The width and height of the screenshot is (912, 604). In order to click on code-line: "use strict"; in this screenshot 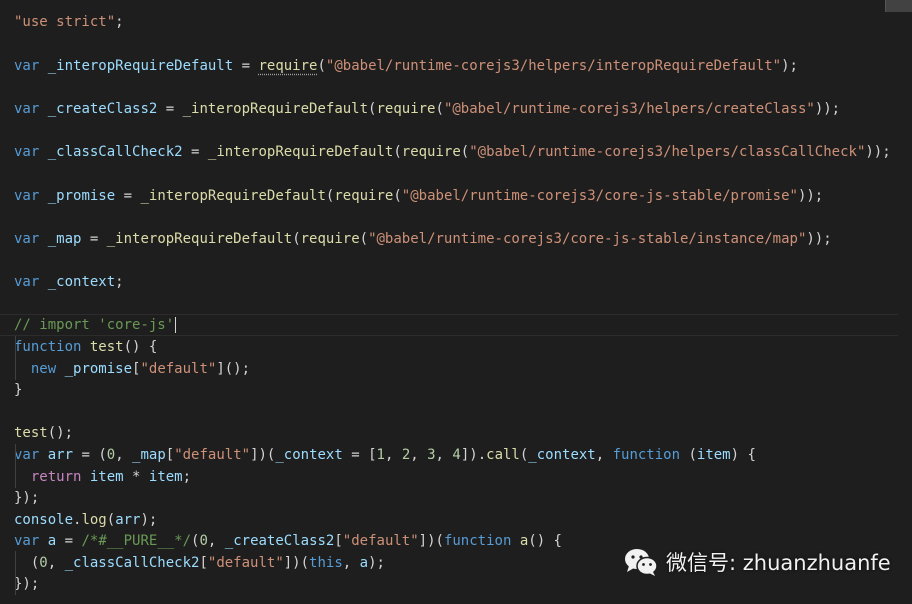, I will do `click(69, 22)`.